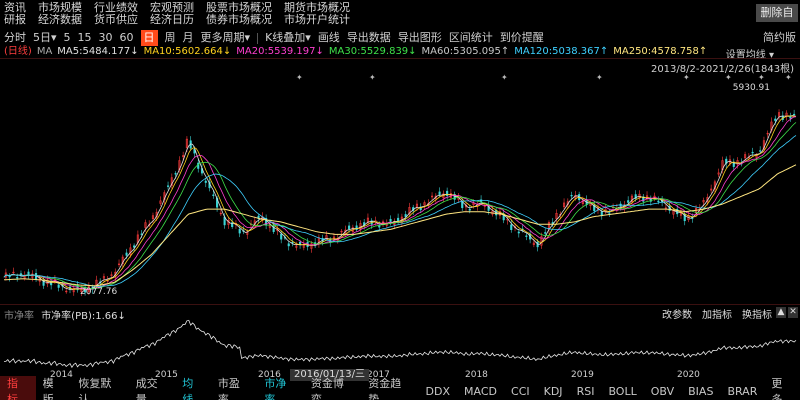  I want to click on tab-moving-average: 均线, so click(193, 388).